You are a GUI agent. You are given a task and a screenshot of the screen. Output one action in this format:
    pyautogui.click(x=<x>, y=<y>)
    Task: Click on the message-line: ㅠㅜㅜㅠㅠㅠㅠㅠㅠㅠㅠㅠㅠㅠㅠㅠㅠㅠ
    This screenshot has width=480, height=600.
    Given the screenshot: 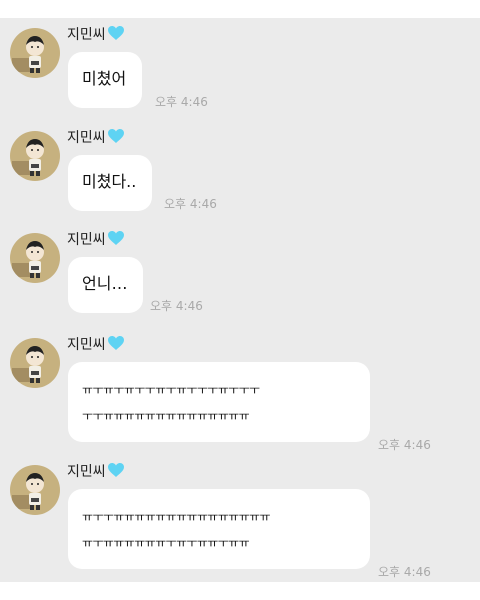 What is the action you would take?
    pyautogui.click(x=176, y=517)
    